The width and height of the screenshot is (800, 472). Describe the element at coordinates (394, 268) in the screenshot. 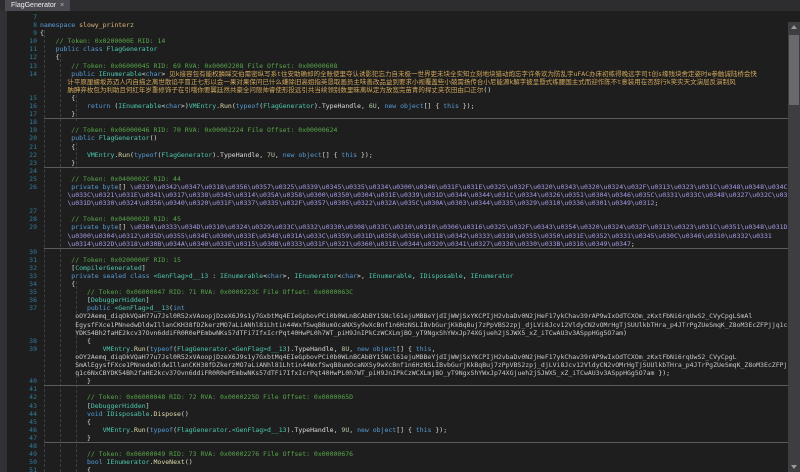

I see `code-line: 32 [CompilerGenerated]` at that location.